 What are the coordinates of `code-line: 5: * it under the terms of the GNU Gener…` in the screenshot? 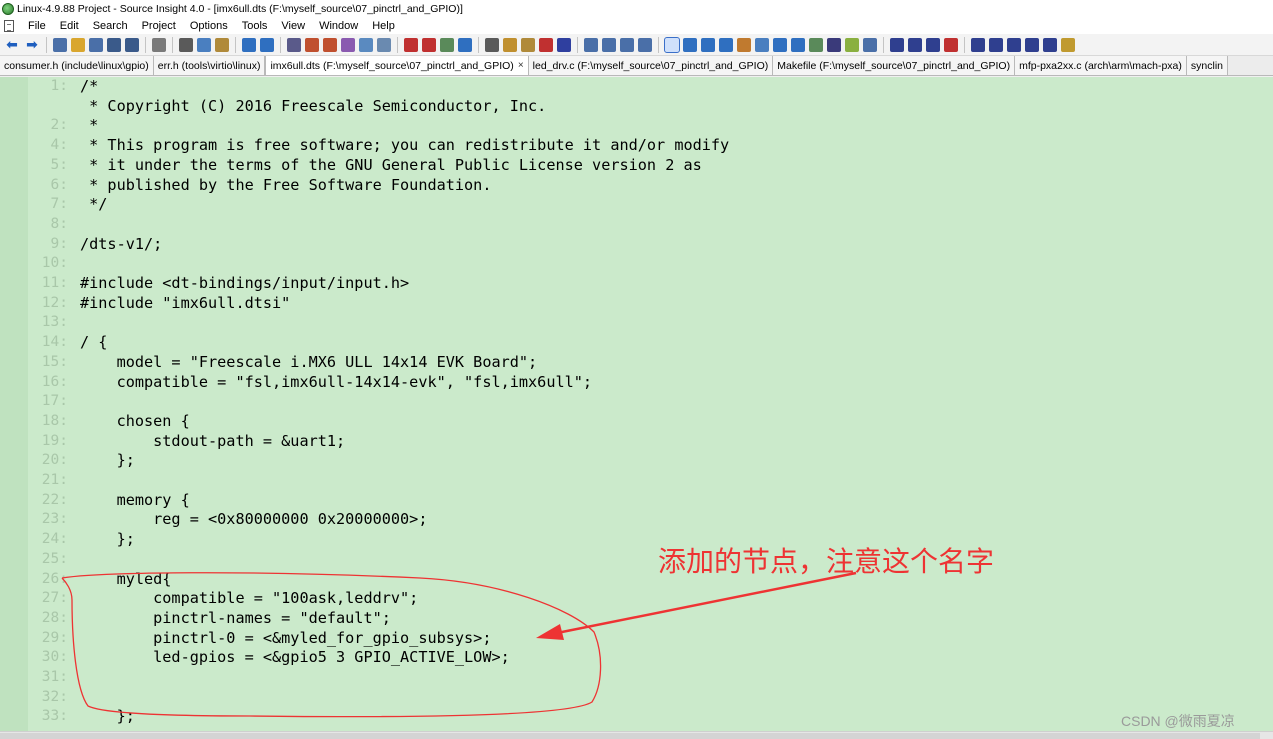 It's located at (636, 166).